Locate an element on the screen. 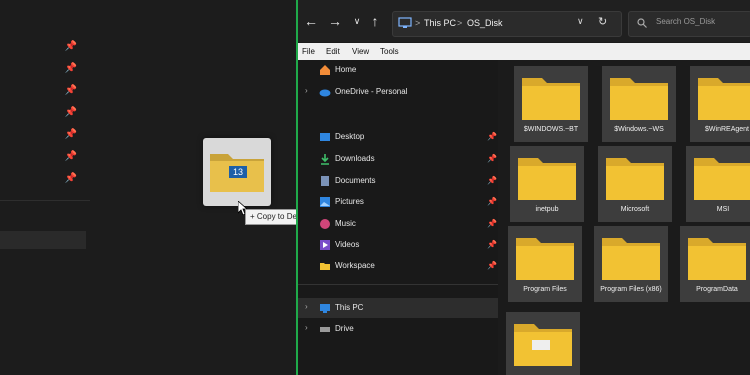 This screenshot has width=750, height=375. folder-tile: $WINDOWS.~BT is located at coordinates (551, 104).